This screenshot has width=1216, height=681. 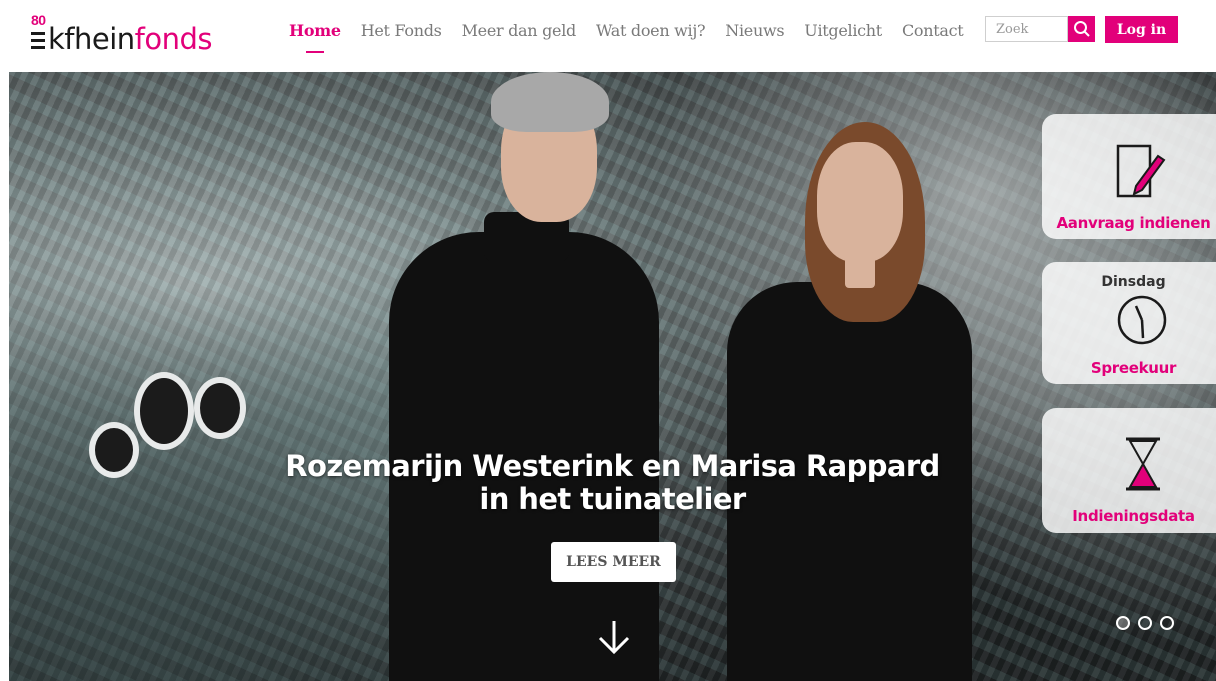 What do you see at coordinates (843, 30) in the screenshot?
I see `nav-uitgelicht: Uitgelicht` at bounding box center [843, 30].